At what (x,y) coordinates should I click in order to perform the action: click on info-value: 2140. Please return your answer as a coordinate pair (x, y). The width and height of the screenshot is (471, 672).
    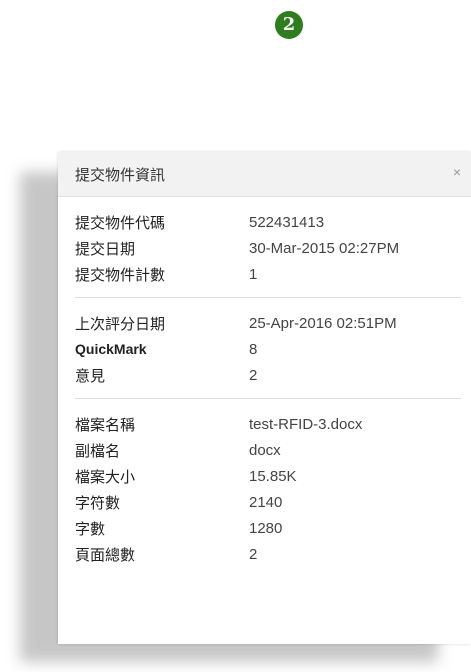
    Looking at the image, I should click on (266, 502).